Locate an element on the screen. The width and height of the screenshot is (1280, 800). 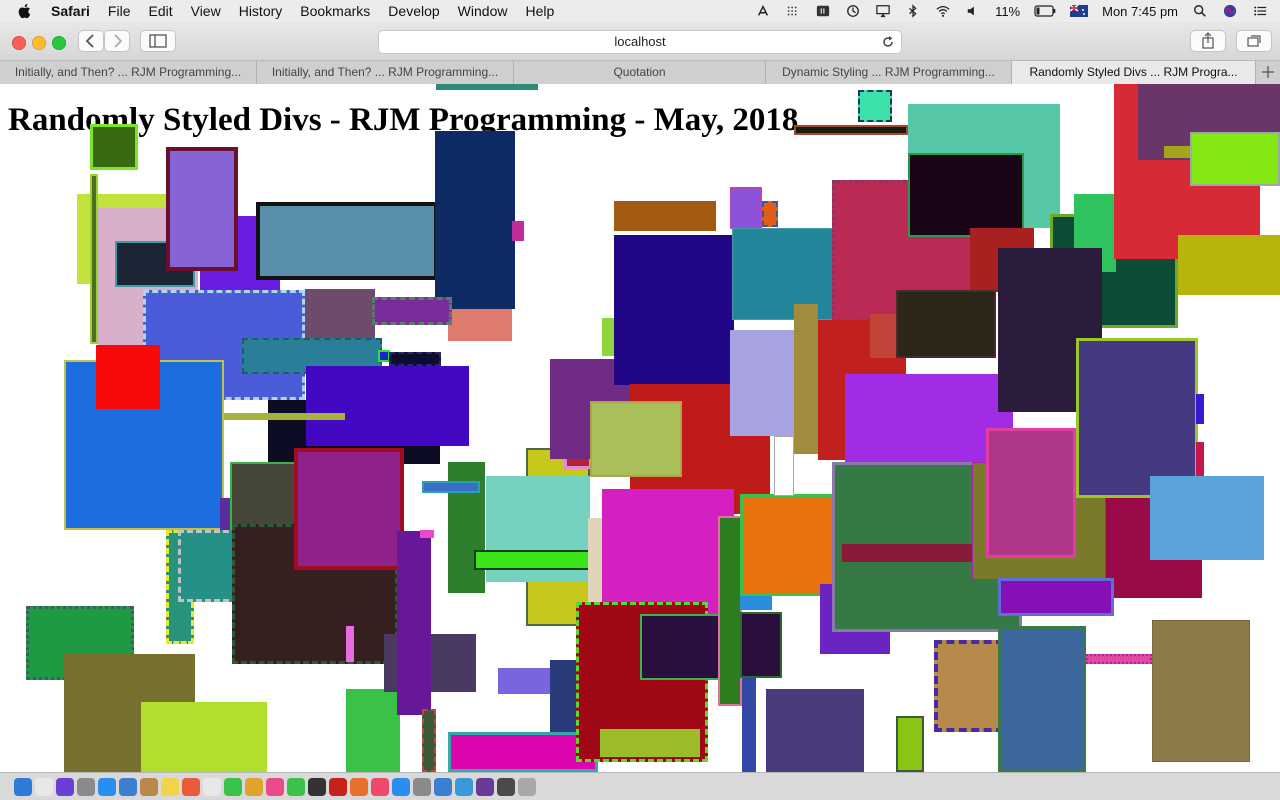
dock-github-desktop-icon is located at coordinates (485, 786).